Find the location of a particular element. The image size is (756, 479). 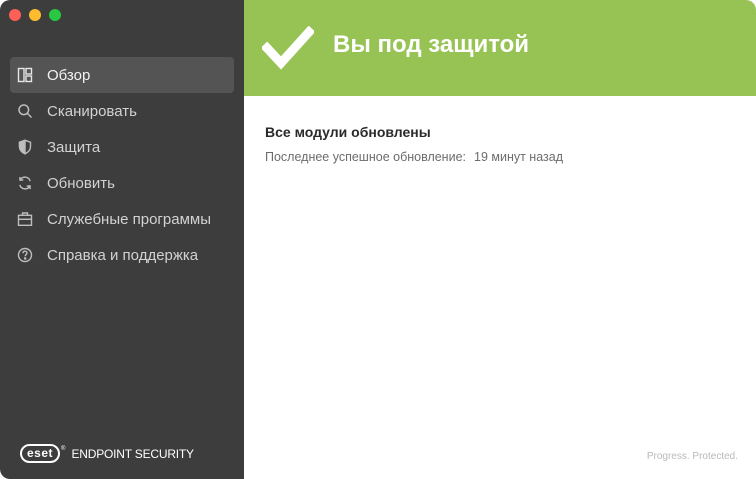

search-icon is located at coordinates (25, 111).